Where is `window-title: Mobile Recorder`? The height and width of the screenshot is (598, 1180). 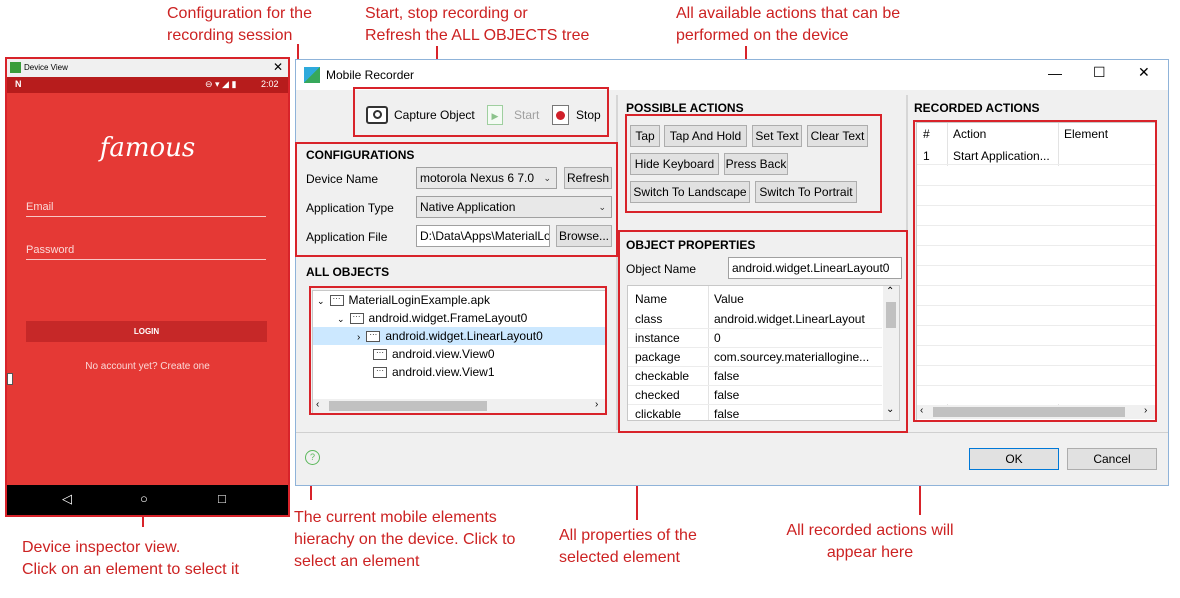 window-title: Mobile Recorder is located at coordinates (370, 75).